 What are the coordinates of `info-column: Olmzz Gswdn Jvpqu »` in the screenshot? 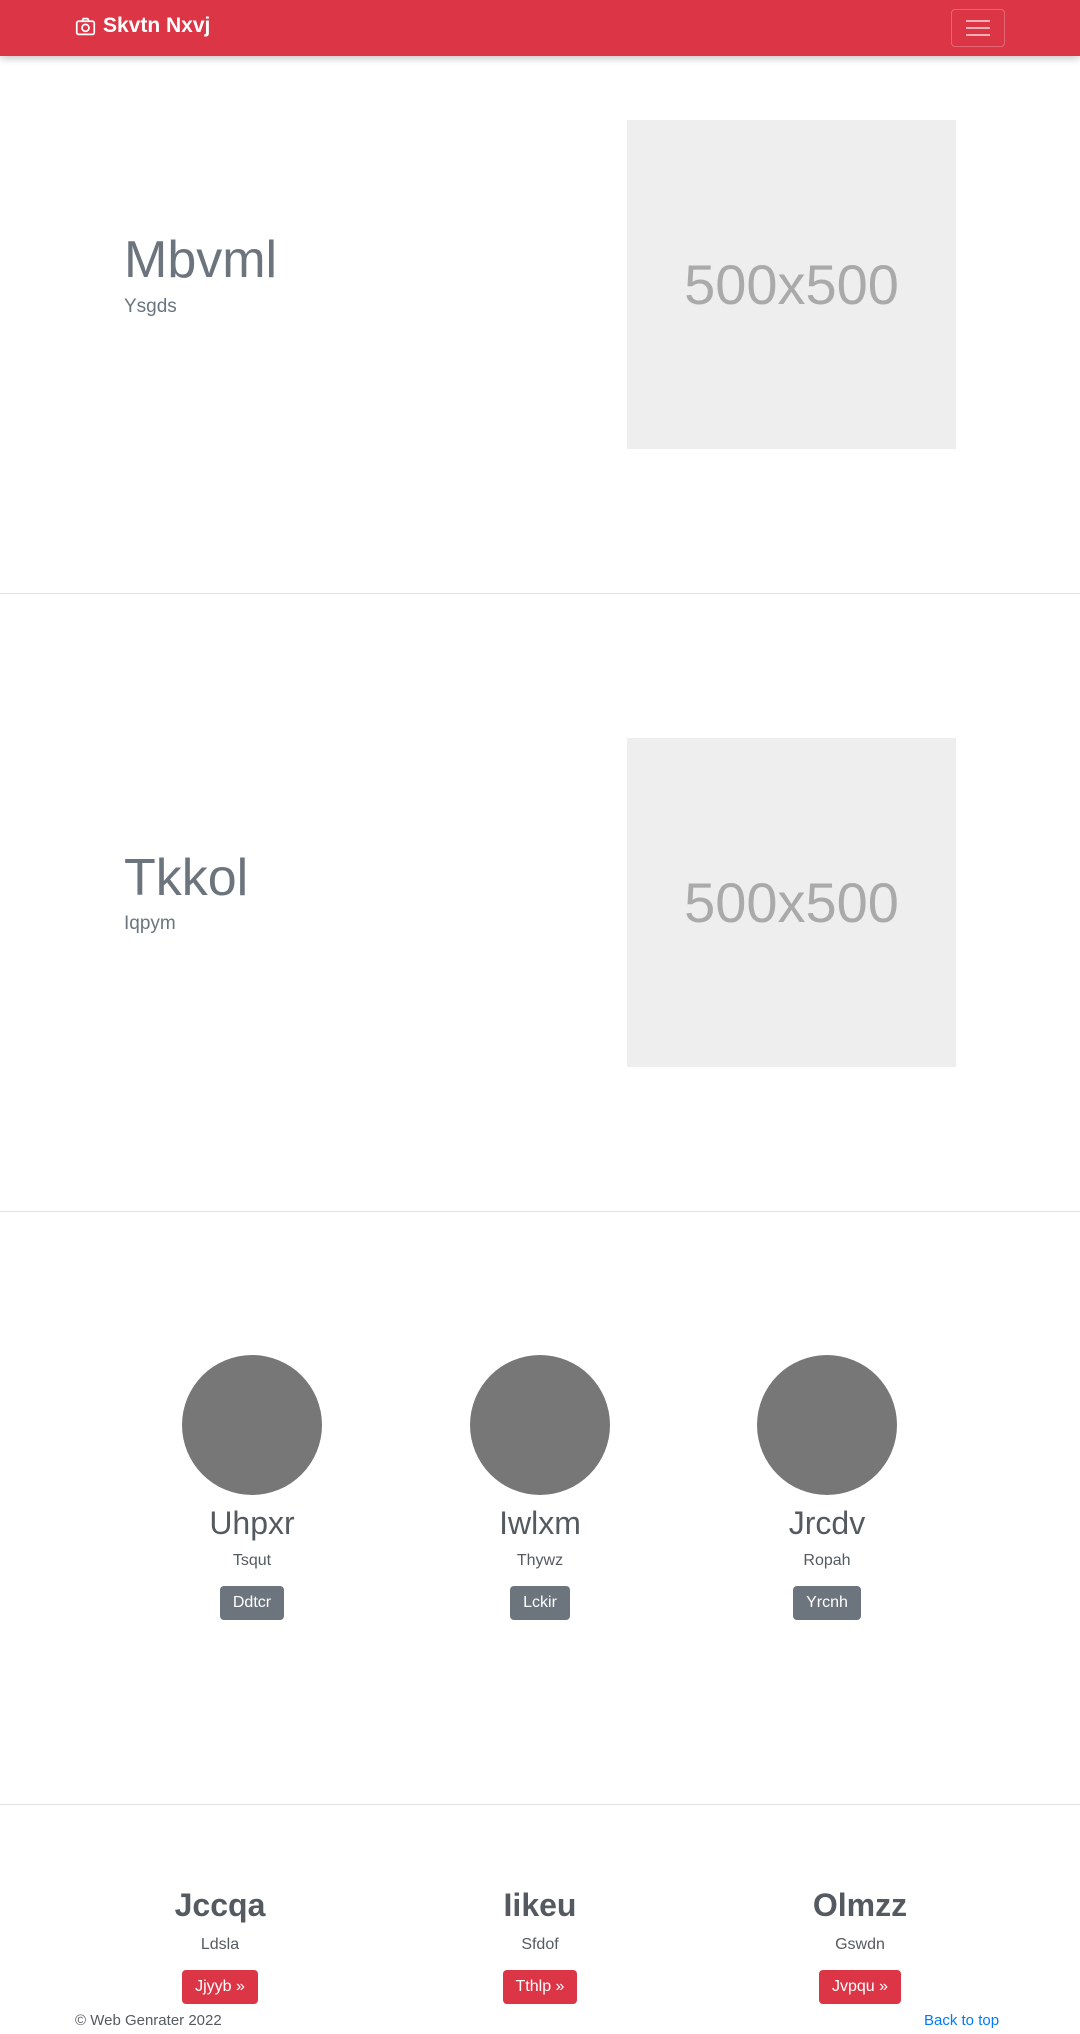 It's located at (860, 1945).